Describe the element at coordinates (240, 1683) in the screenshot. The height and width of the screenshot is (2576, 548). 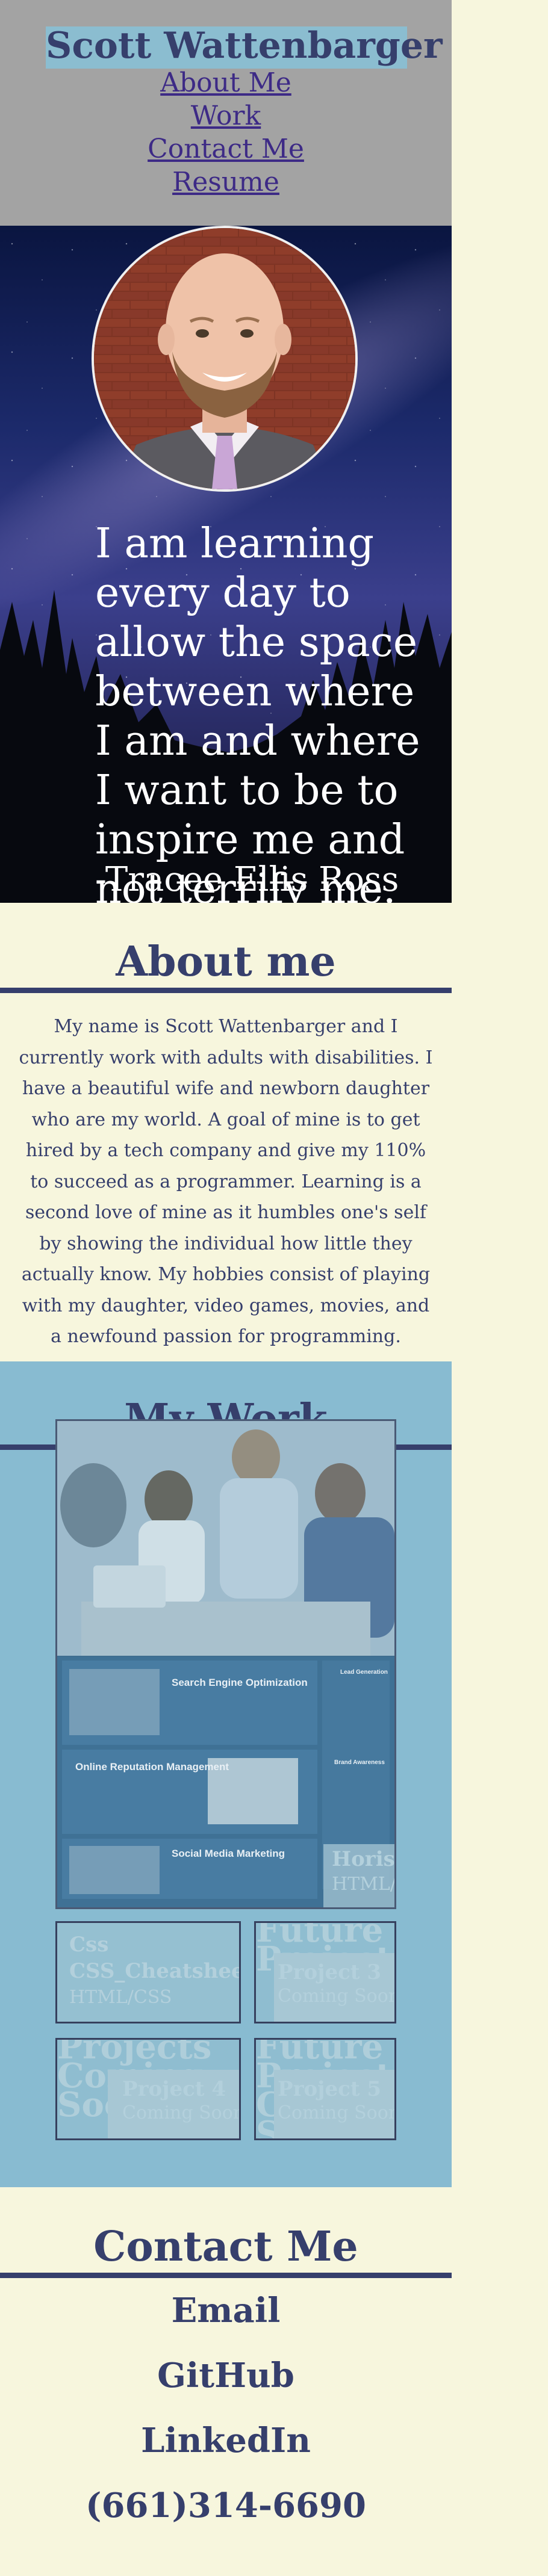
I see `seo-heading: Search Engine Optimization` at that location.